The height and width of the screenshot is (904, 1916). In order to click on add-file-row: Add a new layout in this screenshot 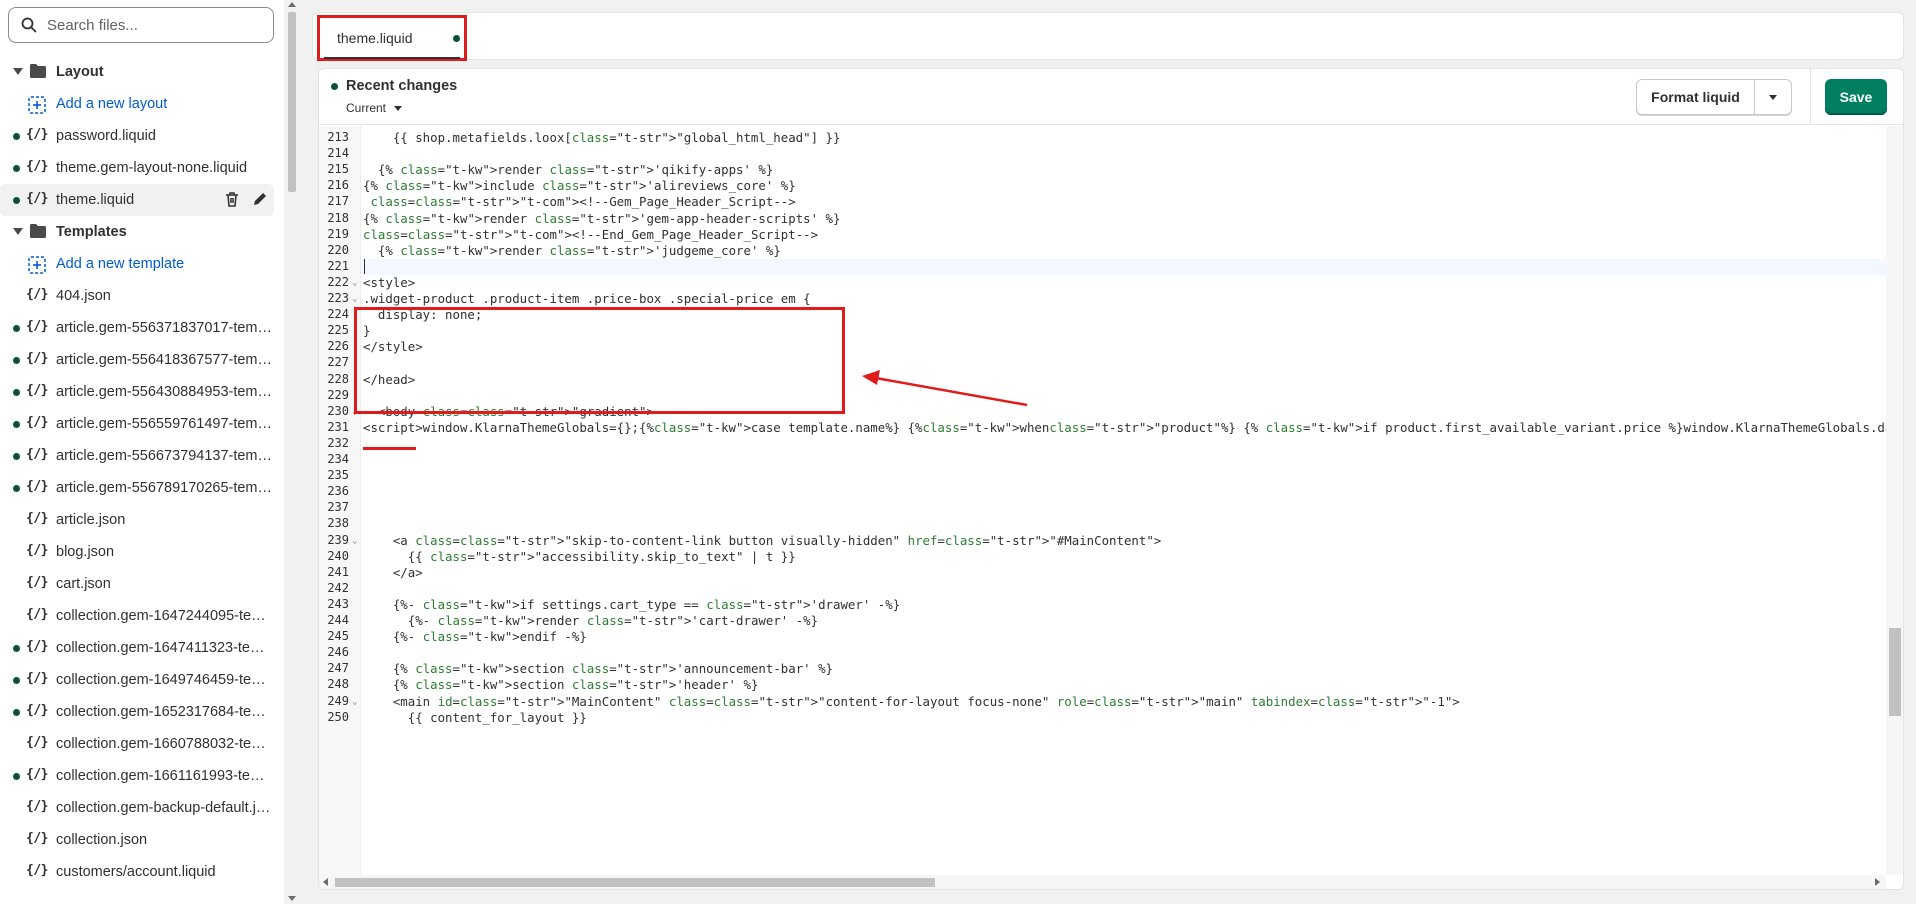, I will do `click(142, 104)`.